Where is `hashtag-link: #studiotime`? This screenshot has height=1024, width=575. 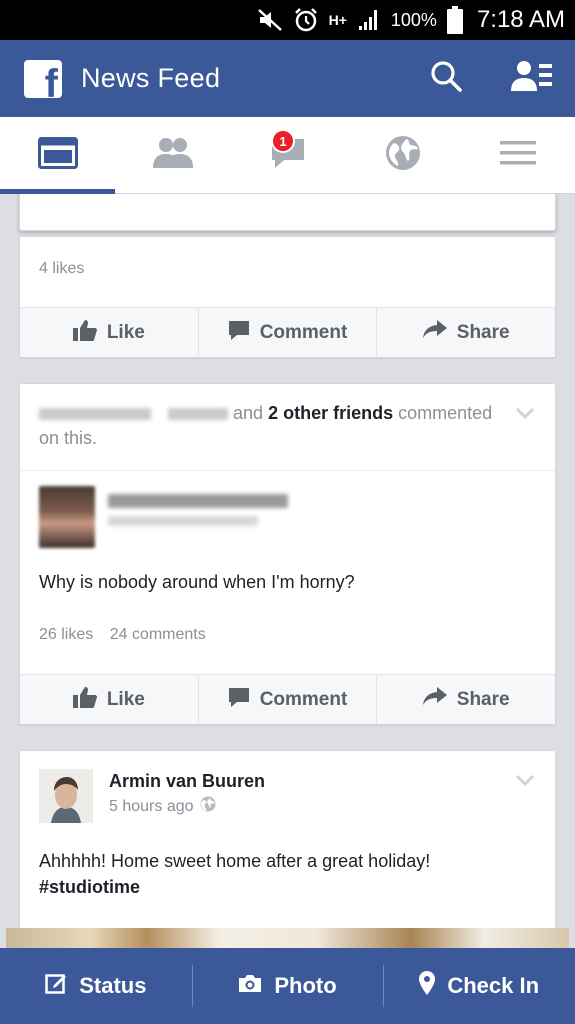 hashtag-link: #studiotime is located at coordinates (89, 887).